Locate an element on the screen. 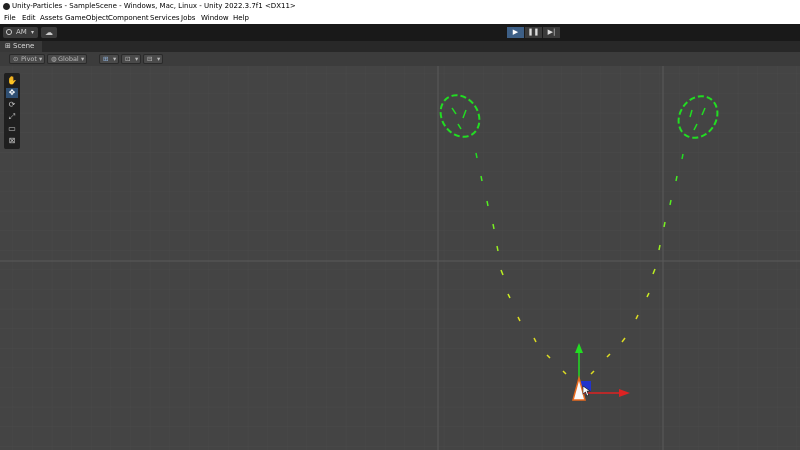 The height and width of the screenshot is (450, 800). snap-icon: ⊟ is located at coordinates (150, 59).